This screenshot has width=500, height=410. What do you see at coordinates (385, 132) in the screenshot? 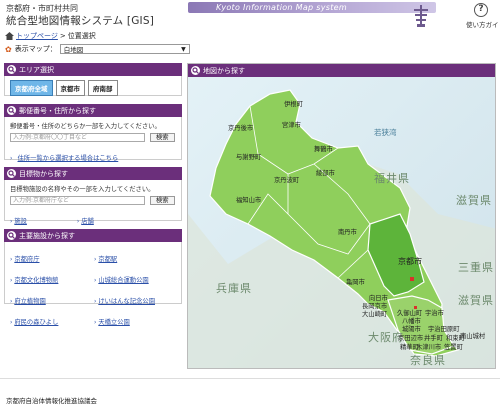
I see `sea-label: 若狭湾` at bounding box center [385, 132].